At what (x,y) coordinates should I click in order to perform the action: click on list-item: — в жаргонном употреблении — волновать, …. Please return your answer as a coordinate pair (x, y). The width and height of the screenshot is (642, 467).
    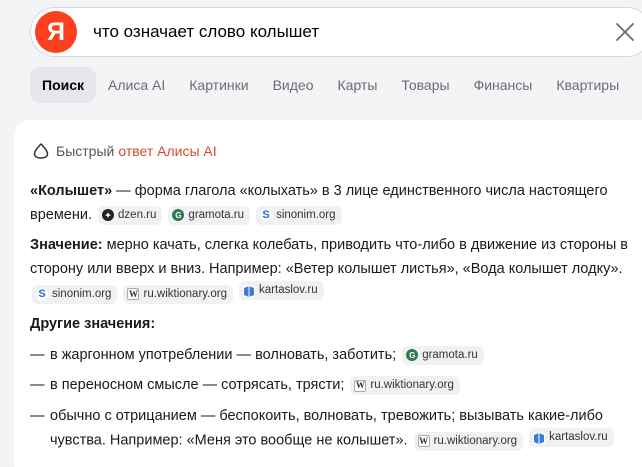
    Looking at the image, I should click on (330, 356).